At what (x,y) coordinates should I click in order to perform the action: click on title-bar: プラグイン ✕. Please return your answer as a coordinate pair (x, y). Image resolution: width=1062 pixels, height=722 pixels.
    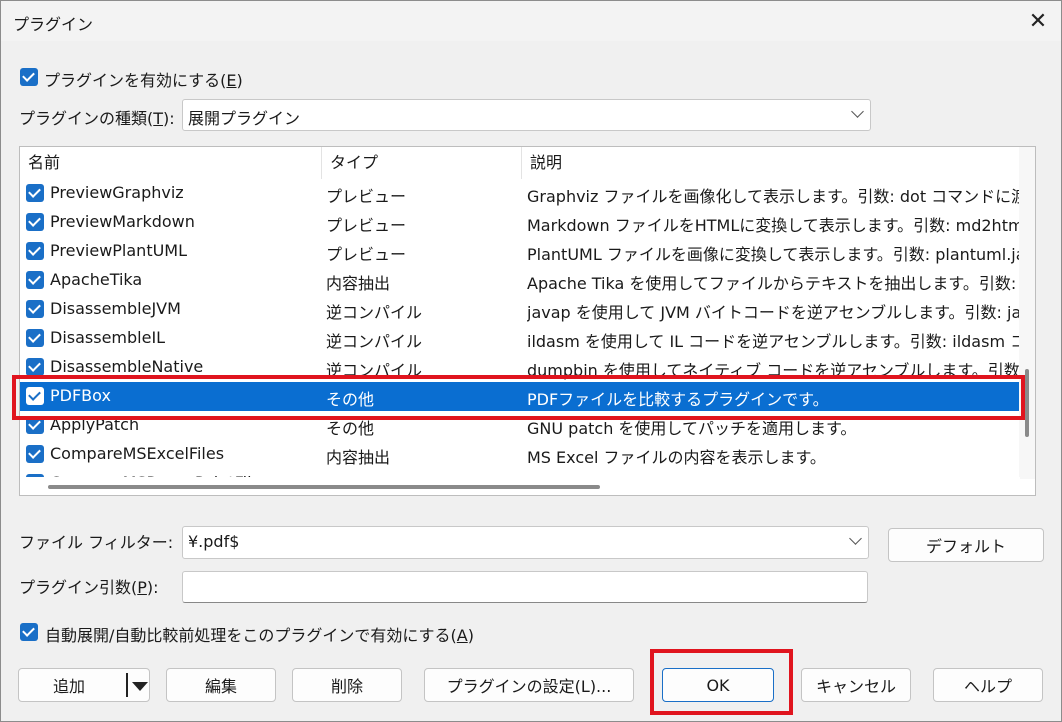
    Looking at the image, I should click on (531, 21).